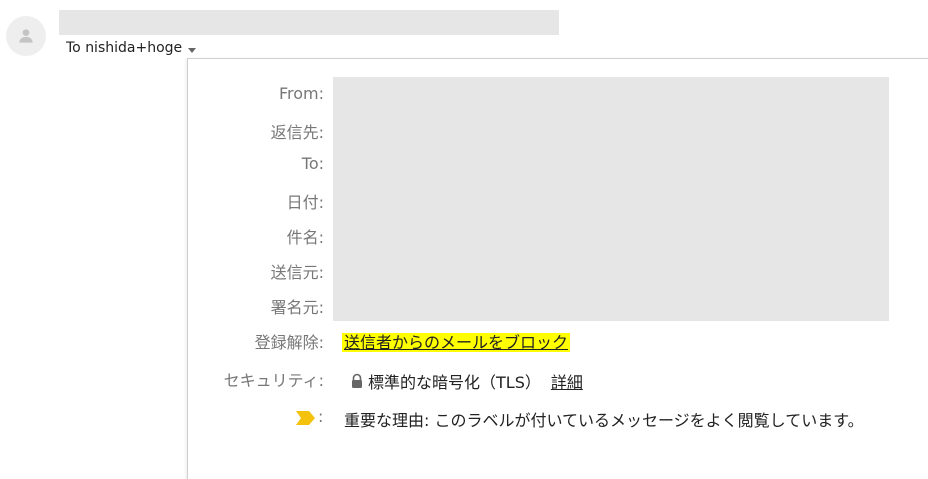 The height and width of the screenshot is (479, 928). What do you see at coordinates (567, 381) in the screenshot?
I see `security-details-link: 詳細` at bounding box center [567, 381].